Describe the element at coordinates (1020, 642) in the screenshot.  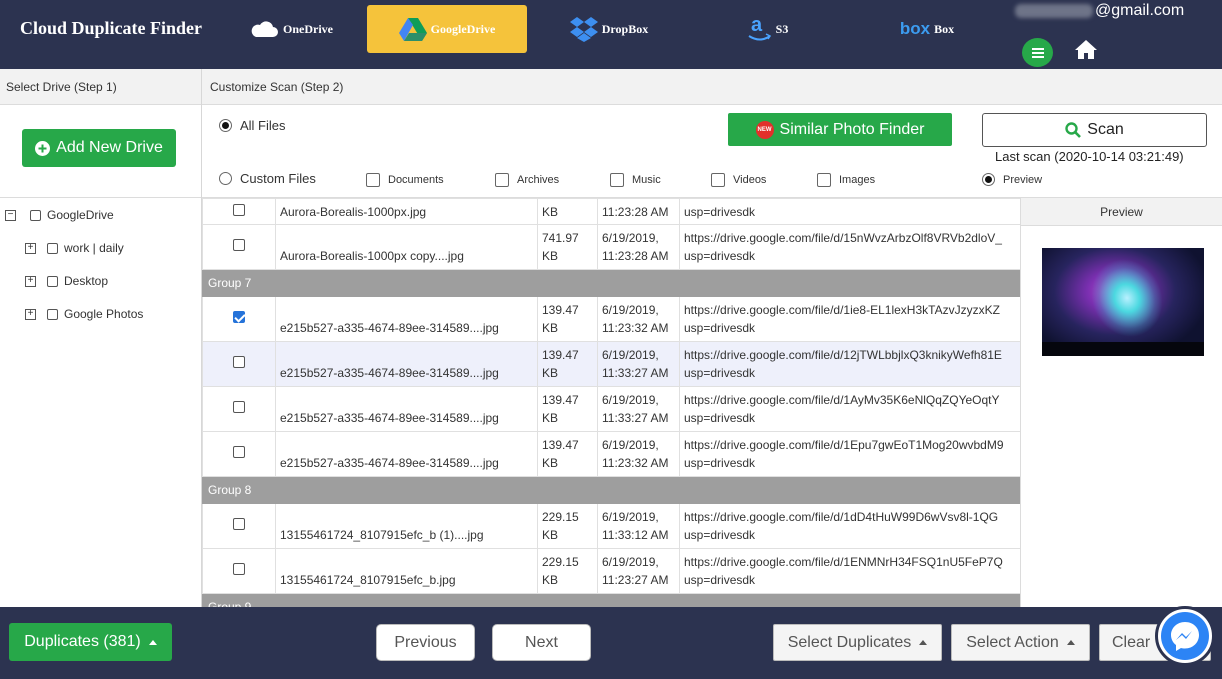
I see `select-action-button: Select Action` at that location.